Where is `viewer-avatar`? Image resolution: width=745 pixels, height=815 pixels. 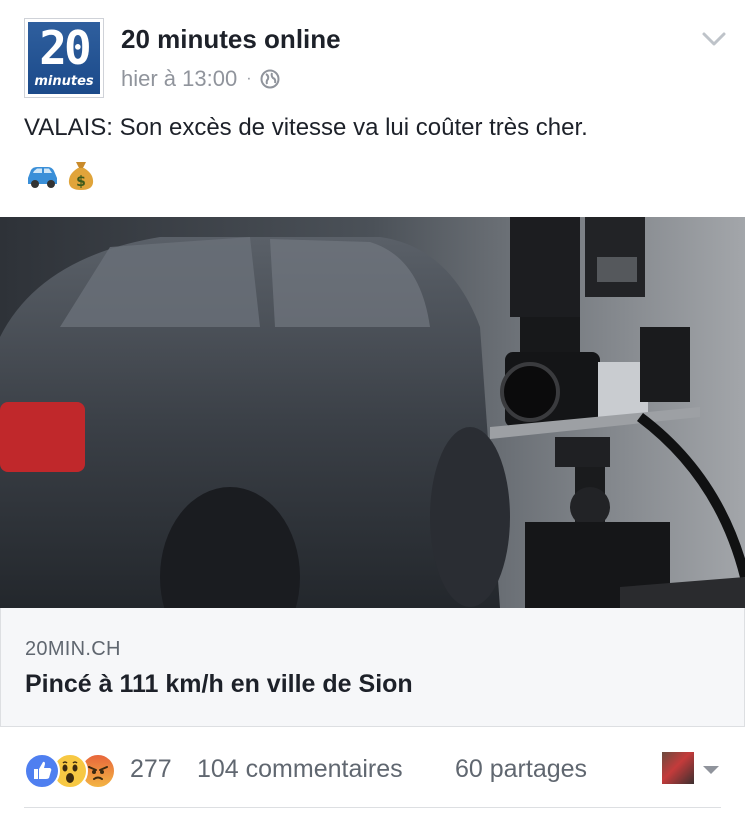
viewer-avatar is located at coordinates (678, 768).